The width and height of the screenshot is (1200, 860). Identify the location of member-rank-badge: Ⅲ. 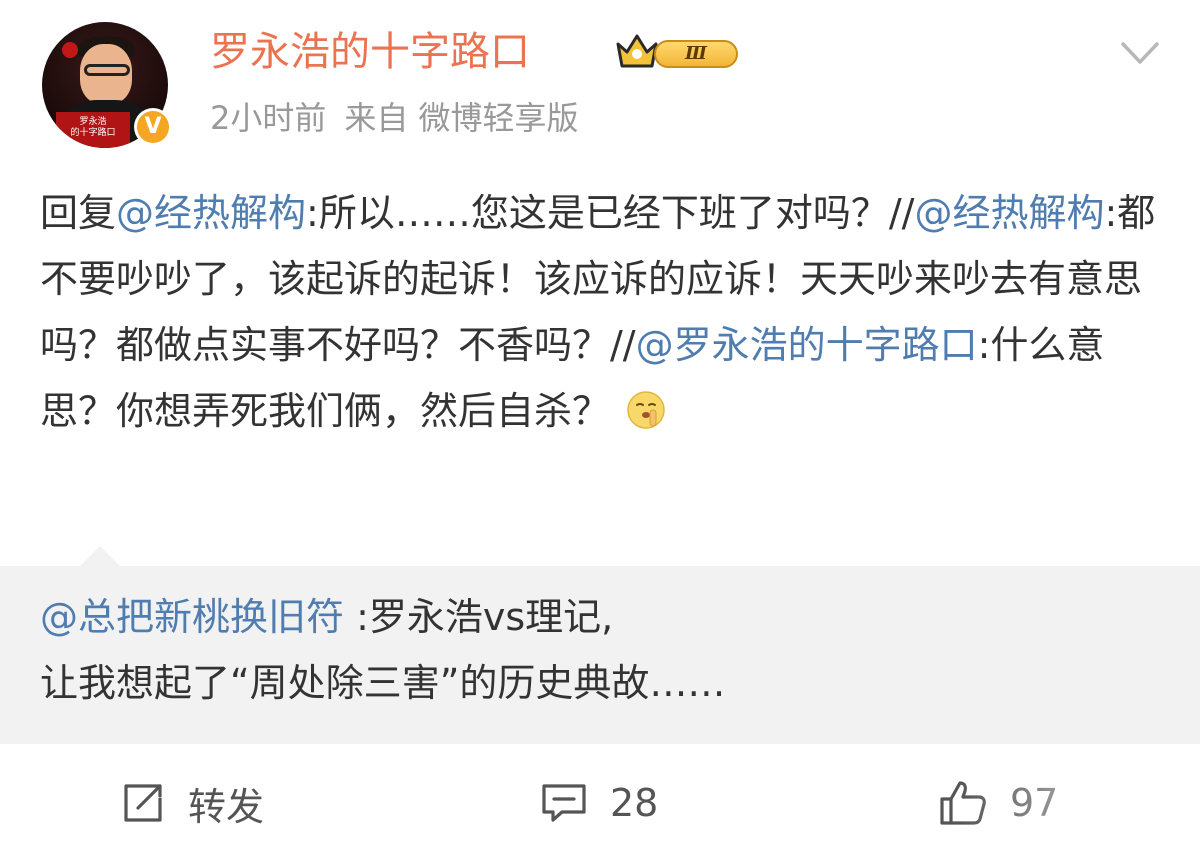
(677, 52).